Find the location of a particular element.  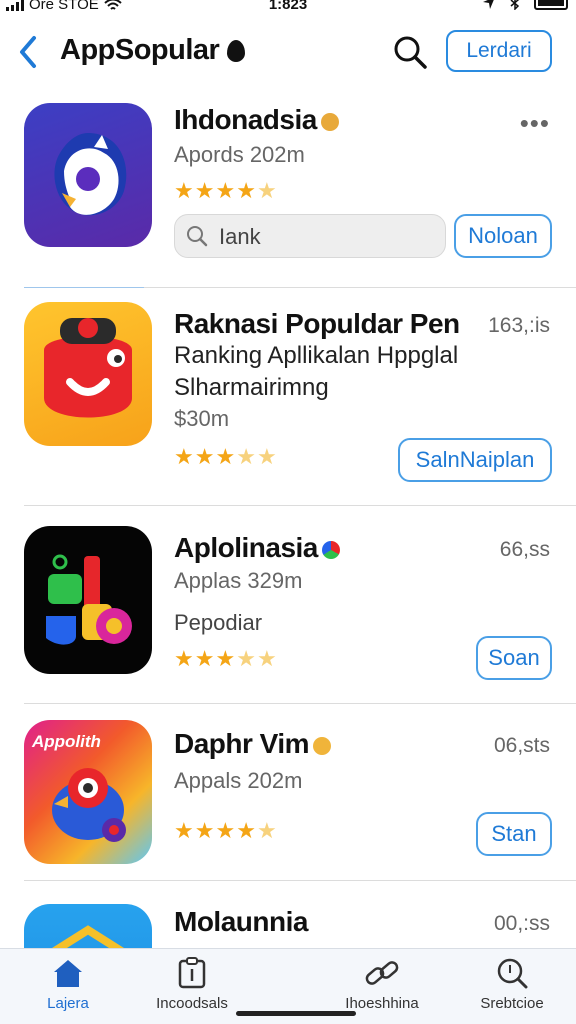

status-bar: Ore STOE 1:823 is located at coordinates (288, 10).